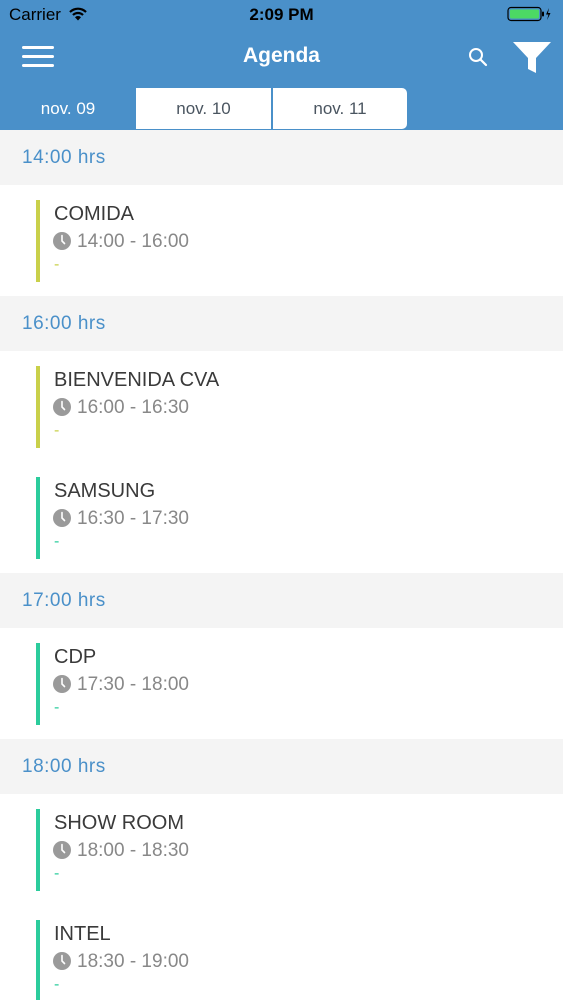  Describe the element at coordinates (82, 934) in the screenshot. I see `event-title: INTEL` at that location.